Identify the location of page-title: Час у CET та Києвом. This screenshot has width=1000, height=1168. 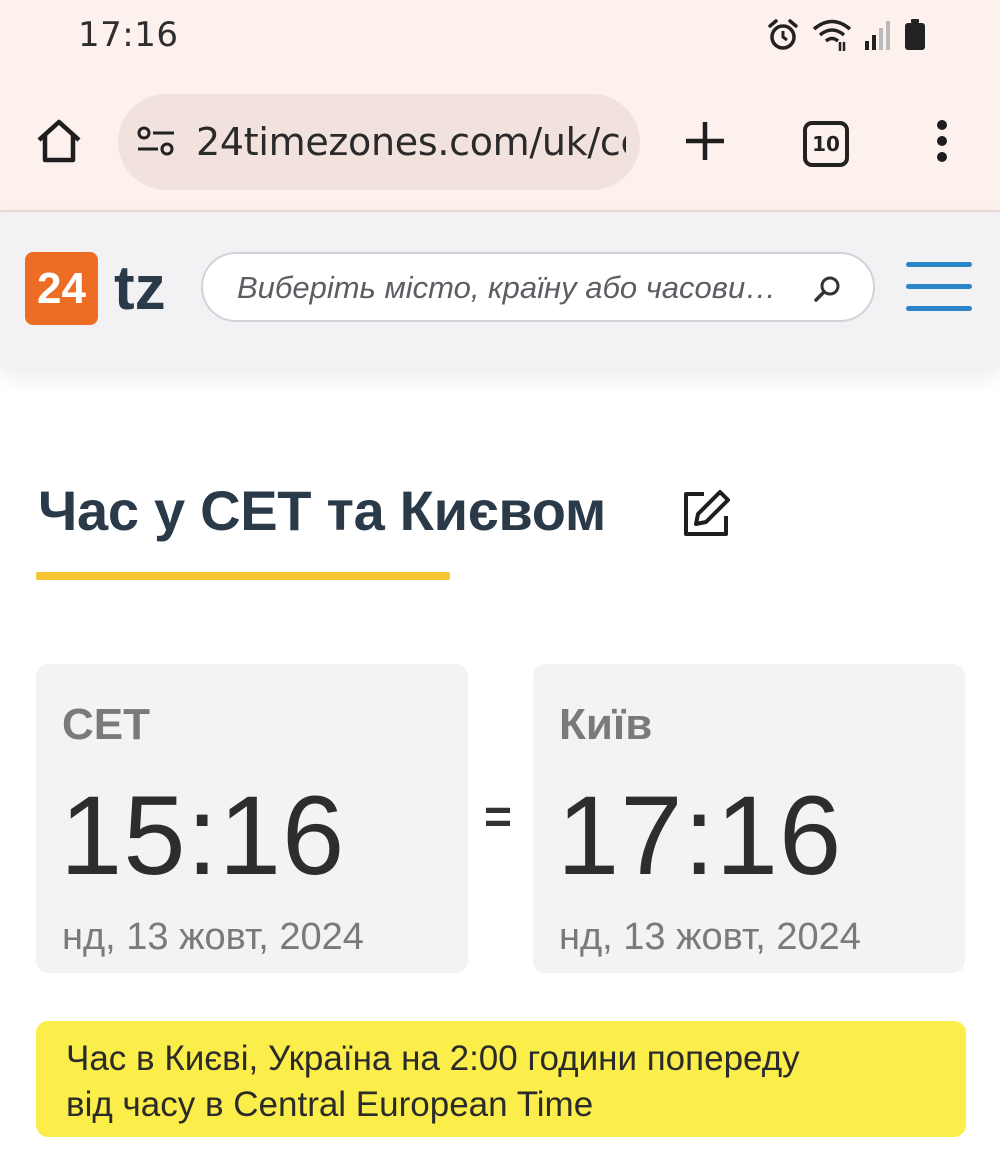
(322, 510).